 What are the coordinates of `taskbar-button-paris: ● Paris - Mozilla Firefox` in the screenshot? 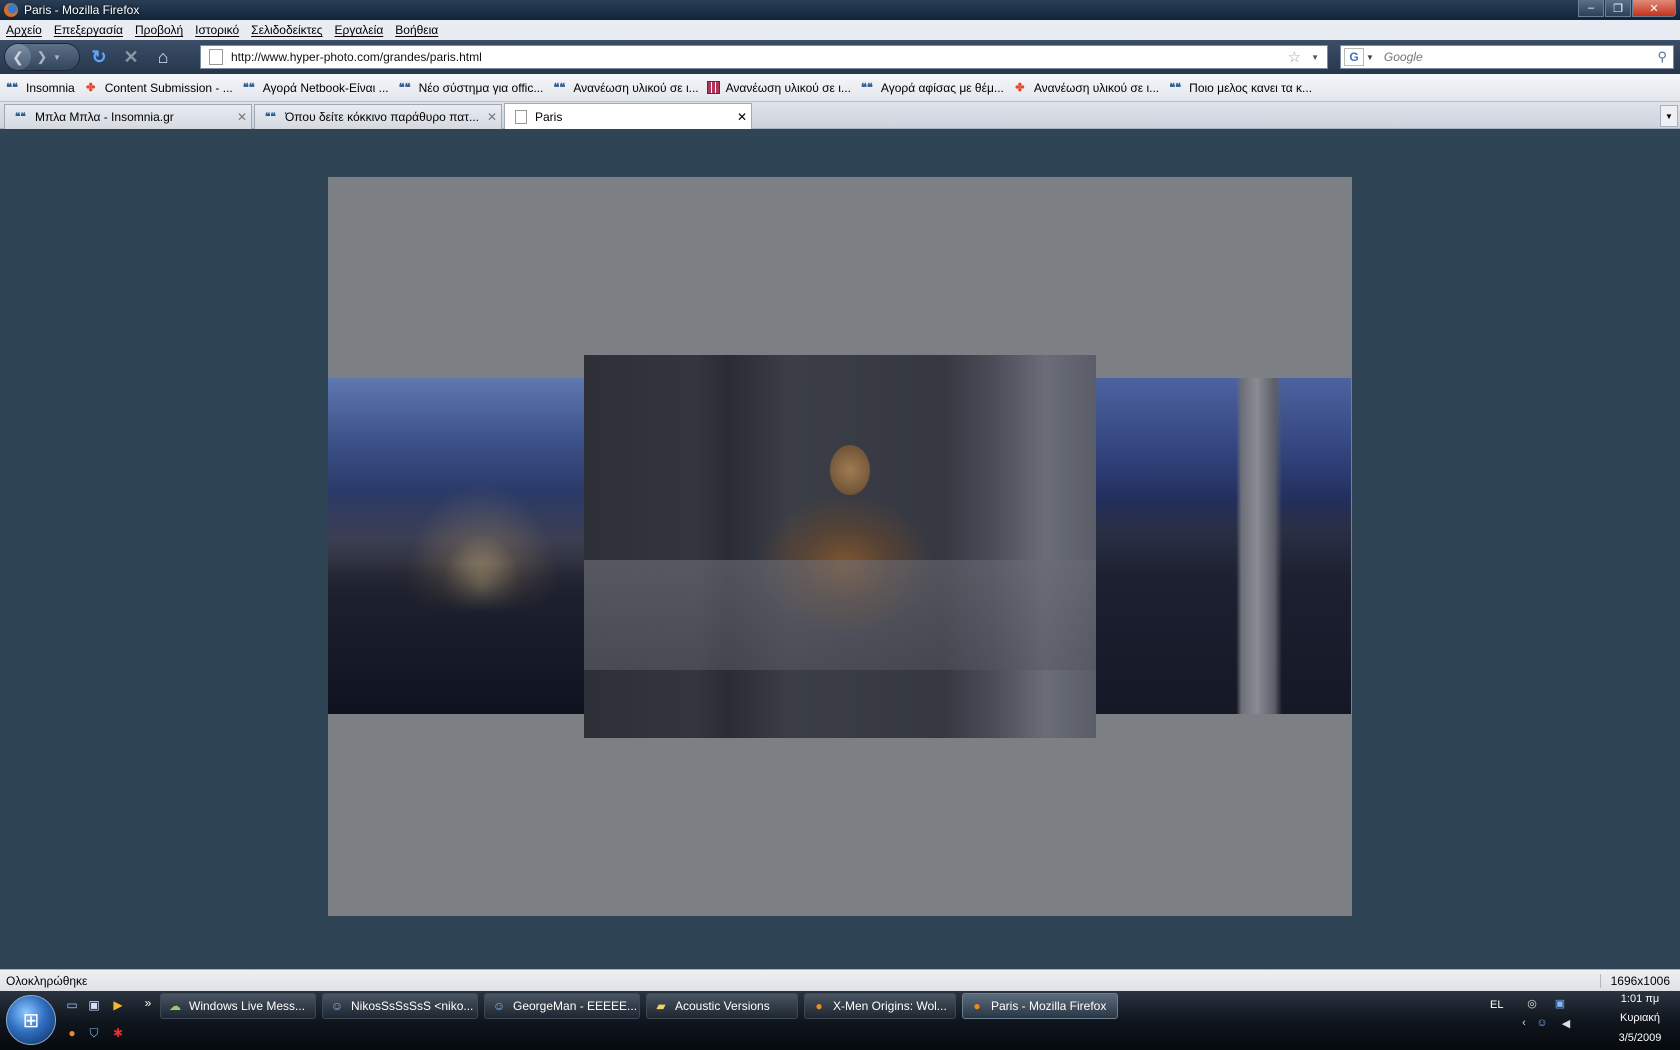 It's located at (1040, 1006).